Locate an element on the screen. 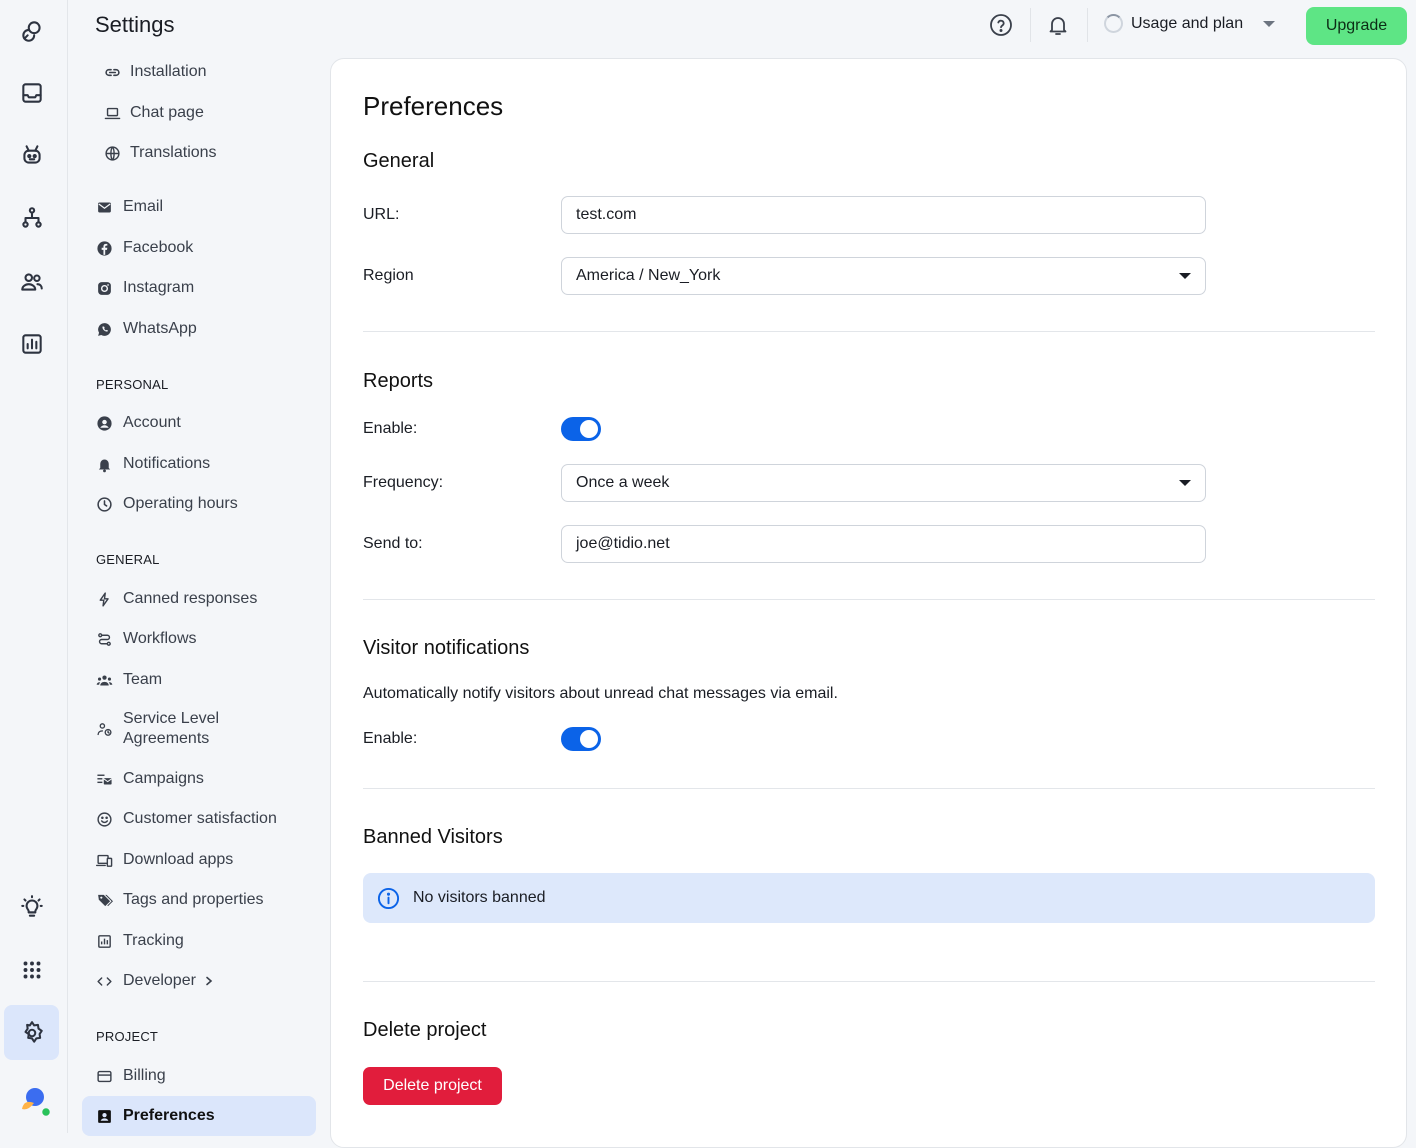 This screenshot has width=1416, height=1148. sidebar-item-download-apps: Download apps is located at coordinates (199, 860).